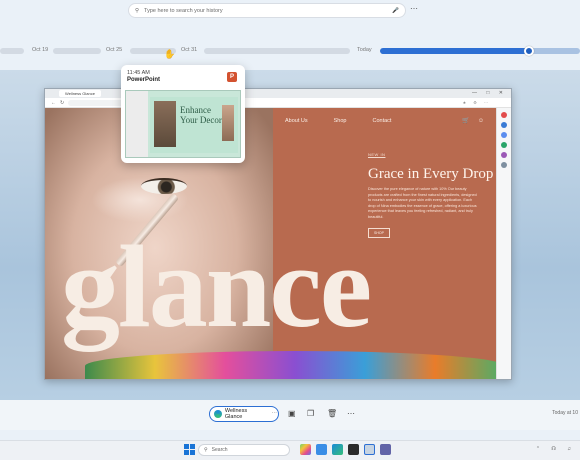 The image size is (580, 460). Describe the element at coordinates (296, 121) in the screenshot. I see `nav-about-us: About Us` at that location.